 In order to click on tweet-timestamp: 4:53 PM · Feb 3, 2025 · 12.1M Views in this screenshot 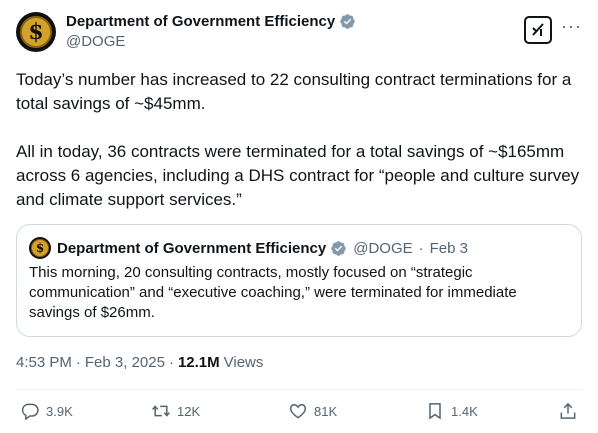, I will do `click(139, 362)`.